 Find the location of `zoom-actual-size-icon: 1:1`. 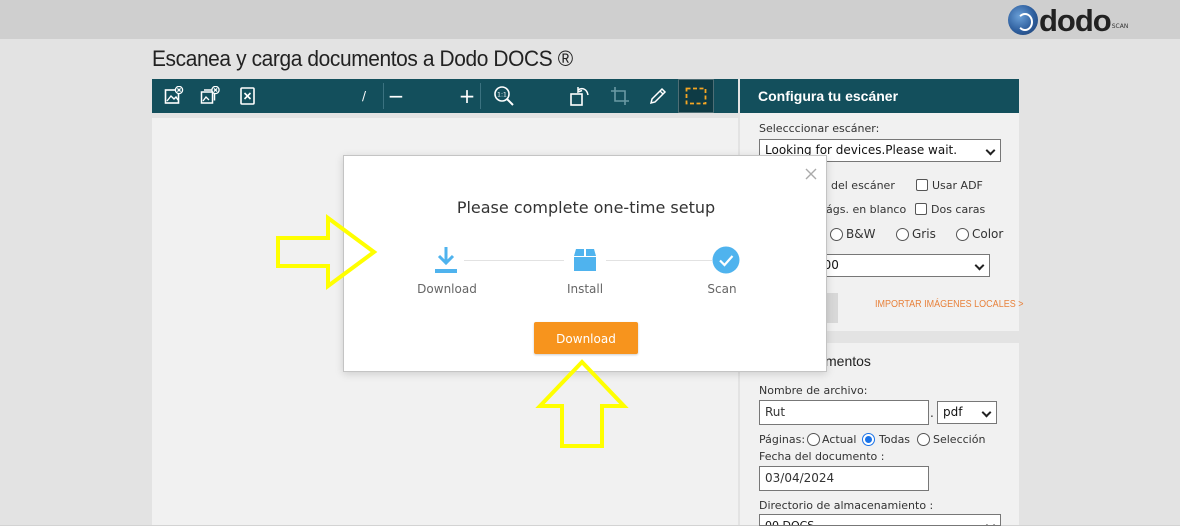

zoom-actual-size-icon: 1:1 is located at coordinates (504, 96).